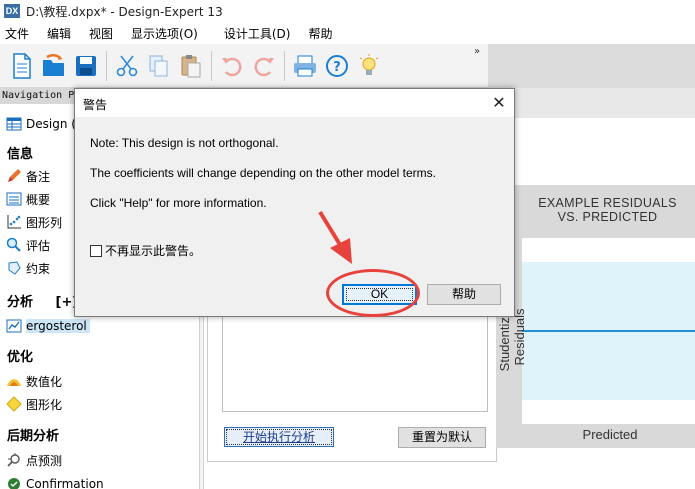 The image size is (695, 489). What do you see at coordinates (14, 326) in the screenshot?
I see `line-chart-icon` at bounding box center [14, 326].